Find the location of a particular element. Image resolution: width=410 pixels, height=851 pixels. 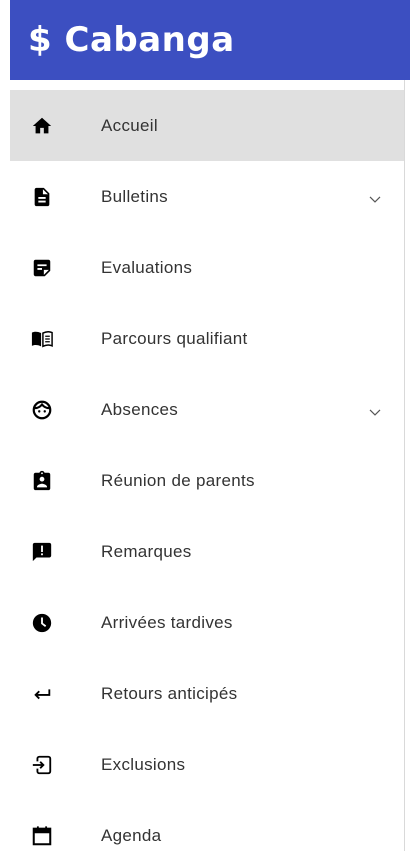

app-header: $ Cabanga is located at coordinates (210, 40).